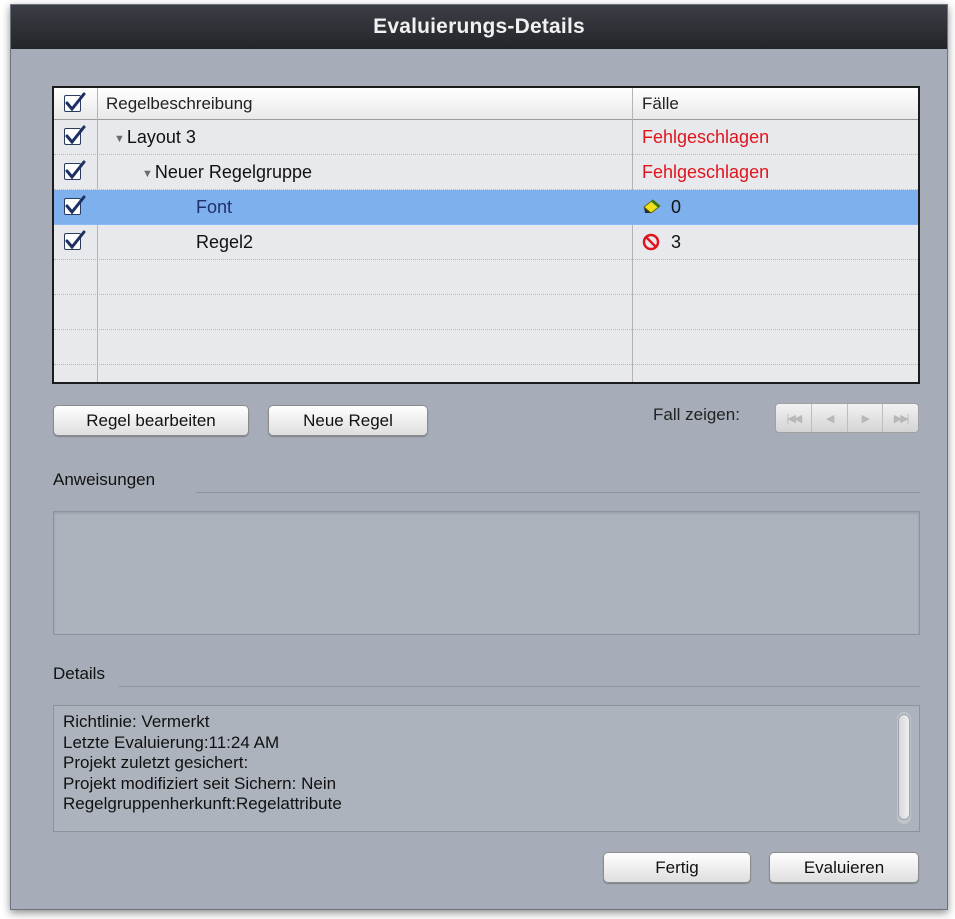 This screenshot has height=919, width=955. Describe the element at coordinates (233, 172) in the screenshot. I see `row-label: Neuer Regelgruppe` at that location.